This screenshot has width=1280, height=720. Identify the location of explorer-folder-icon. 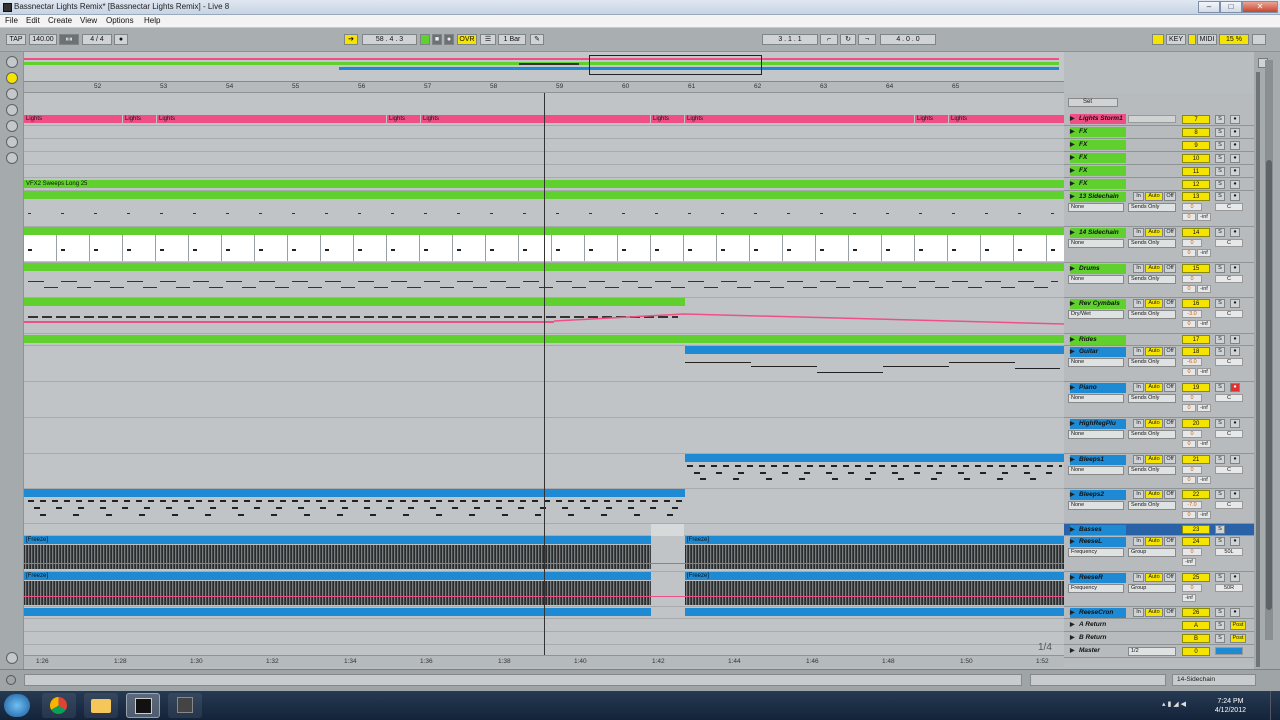
(101, 705).